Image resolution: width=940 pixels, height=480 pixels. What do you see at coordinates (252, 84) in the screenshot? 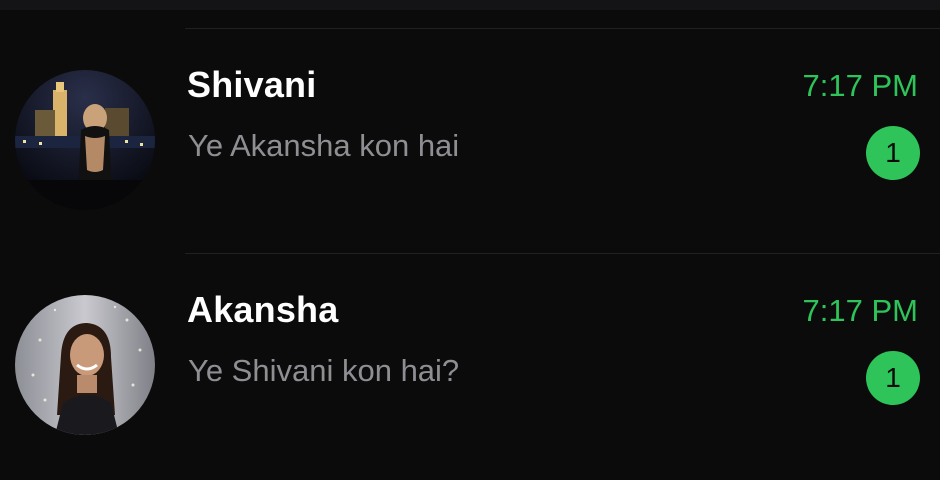
I see `contact-name: Shivani` at bounding box center [252, 84].